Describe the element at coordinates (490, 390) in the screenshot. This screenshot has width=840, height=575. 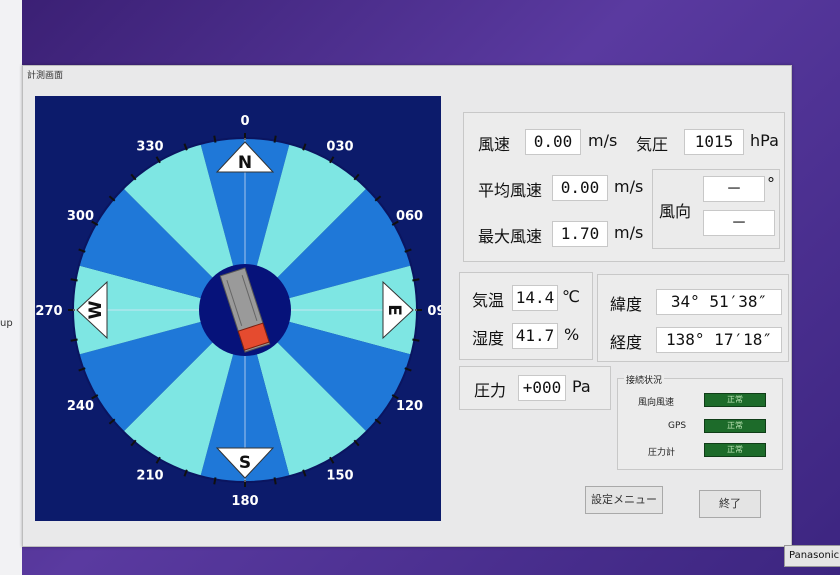
I see `gauge-label: 圧力` at that location.